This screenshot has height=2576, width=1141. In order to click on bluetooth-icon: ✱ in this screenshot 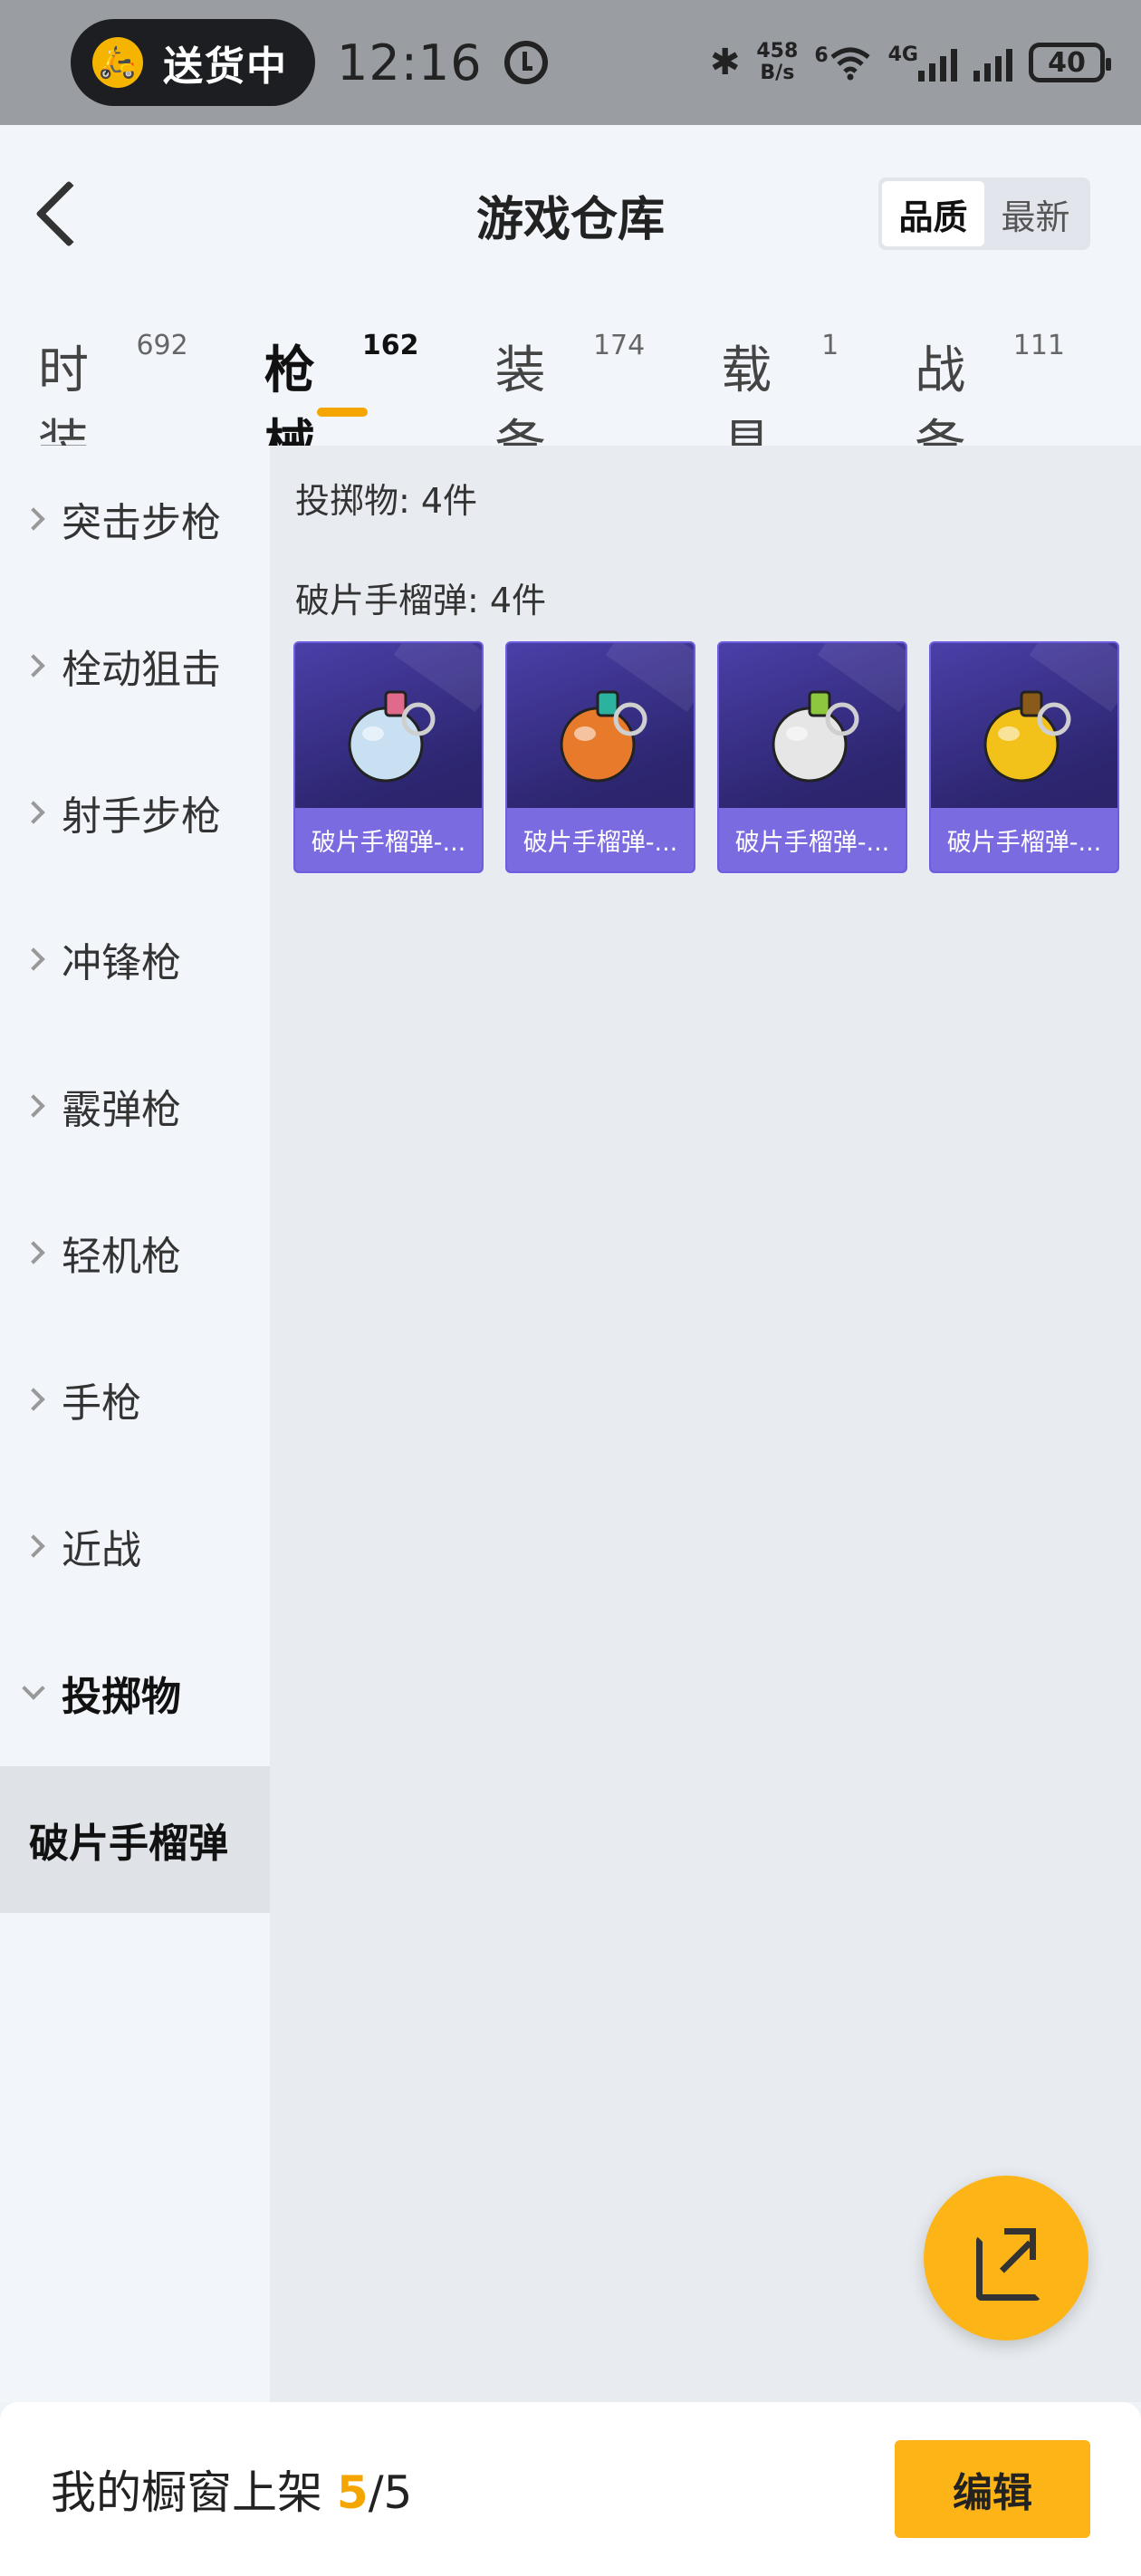, I will do `click(725, 62)`.